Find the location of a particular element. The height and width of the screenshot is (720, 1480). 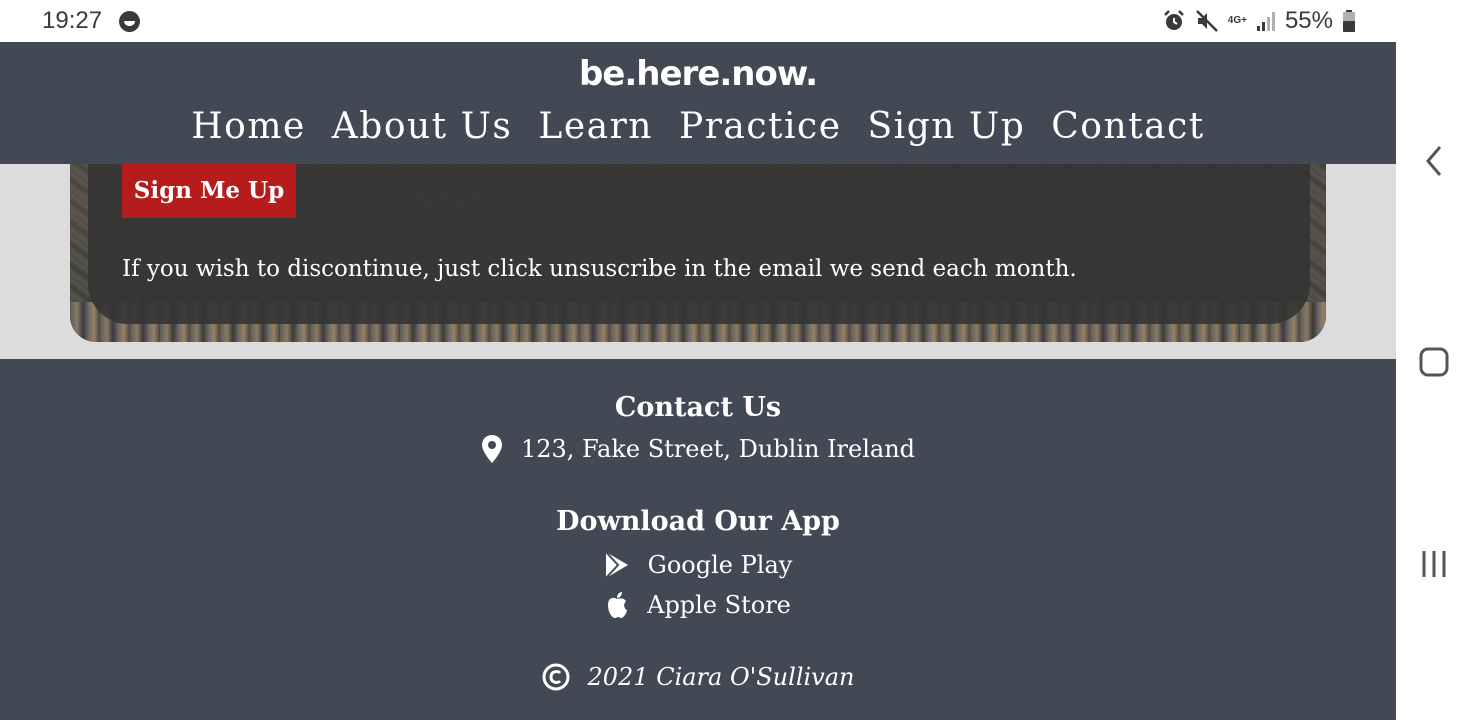

alarm-icon is located at coordinates (1174, 21).